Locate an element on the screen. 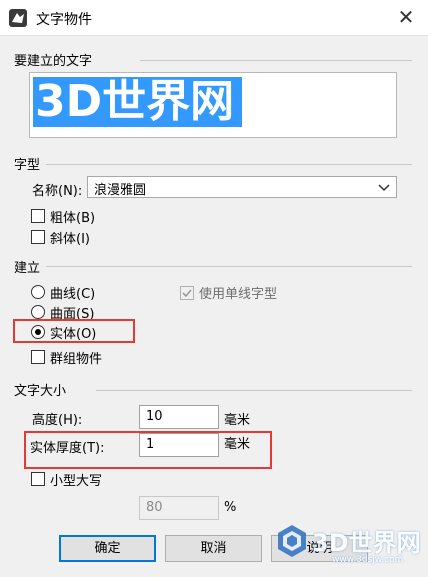 The image size is (428, 577). size-group-title: 文字大小 is located at coordinates (40, 391).